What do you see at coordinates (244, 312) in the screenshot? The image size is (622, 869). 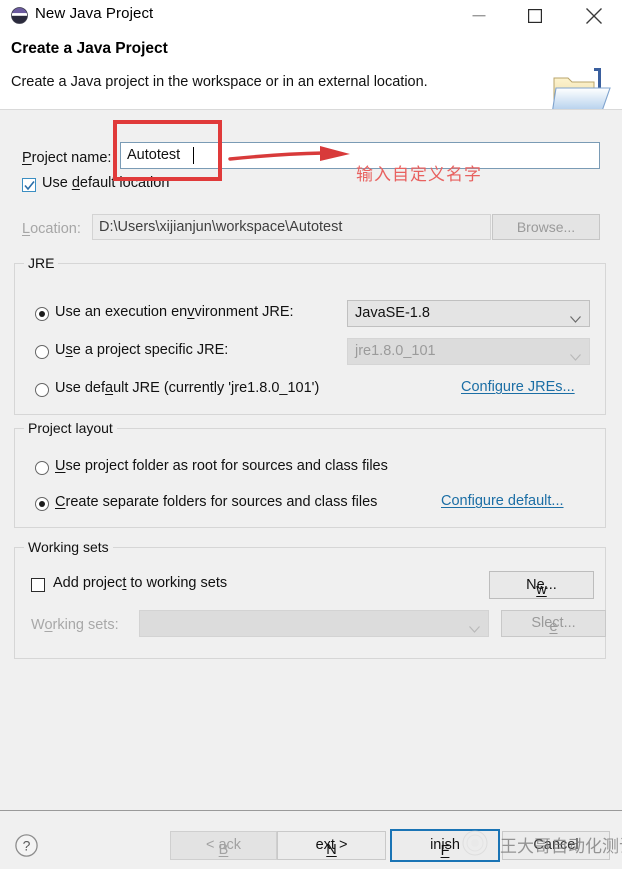 I see `jre-opt1-rest: vironment JRE:` at bounding box center [244, 312].